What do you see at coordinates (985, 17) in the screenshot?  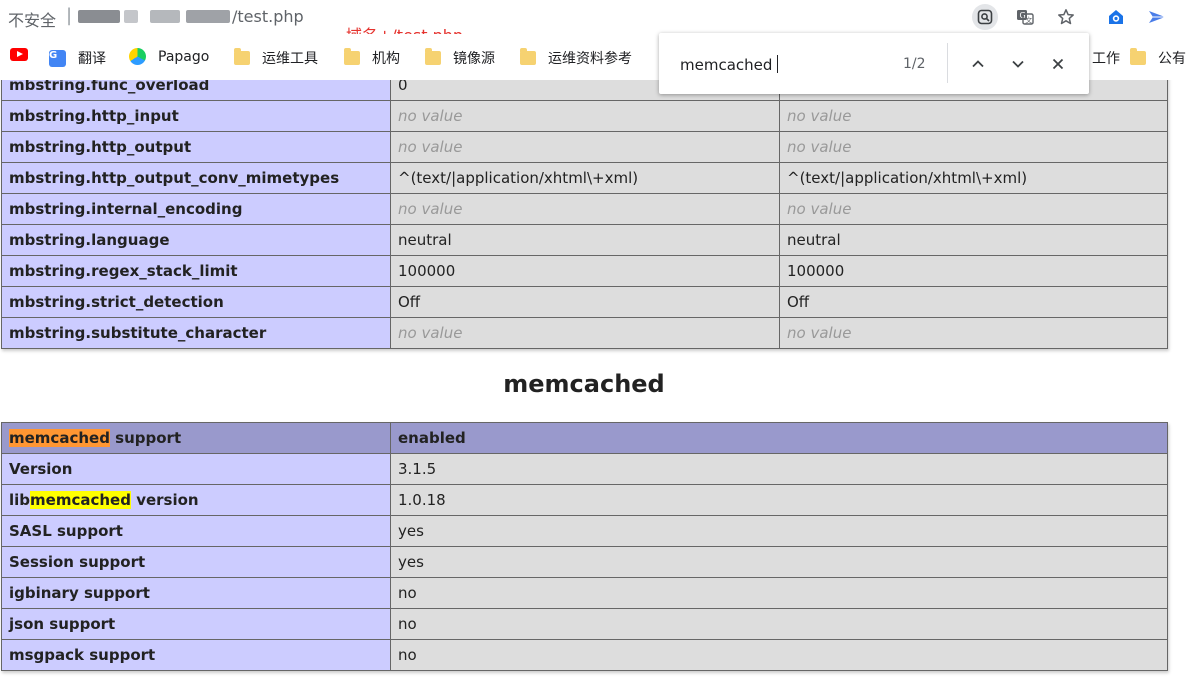 I see `lens-search-icon` at bounding box center [985, 17].